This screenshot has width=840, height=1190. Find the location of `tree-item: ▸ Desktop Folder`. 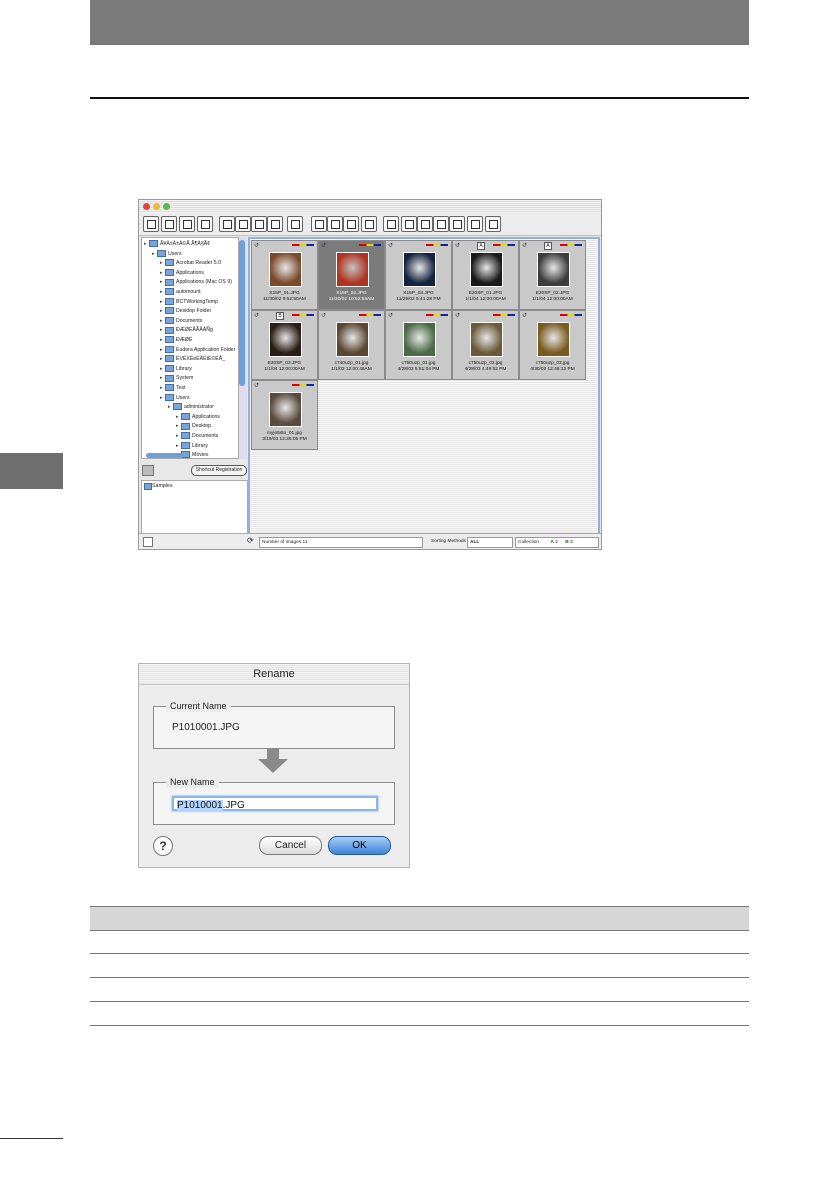

tree-item: ▸ Desktop Folder is located at coordinates (185, 312).